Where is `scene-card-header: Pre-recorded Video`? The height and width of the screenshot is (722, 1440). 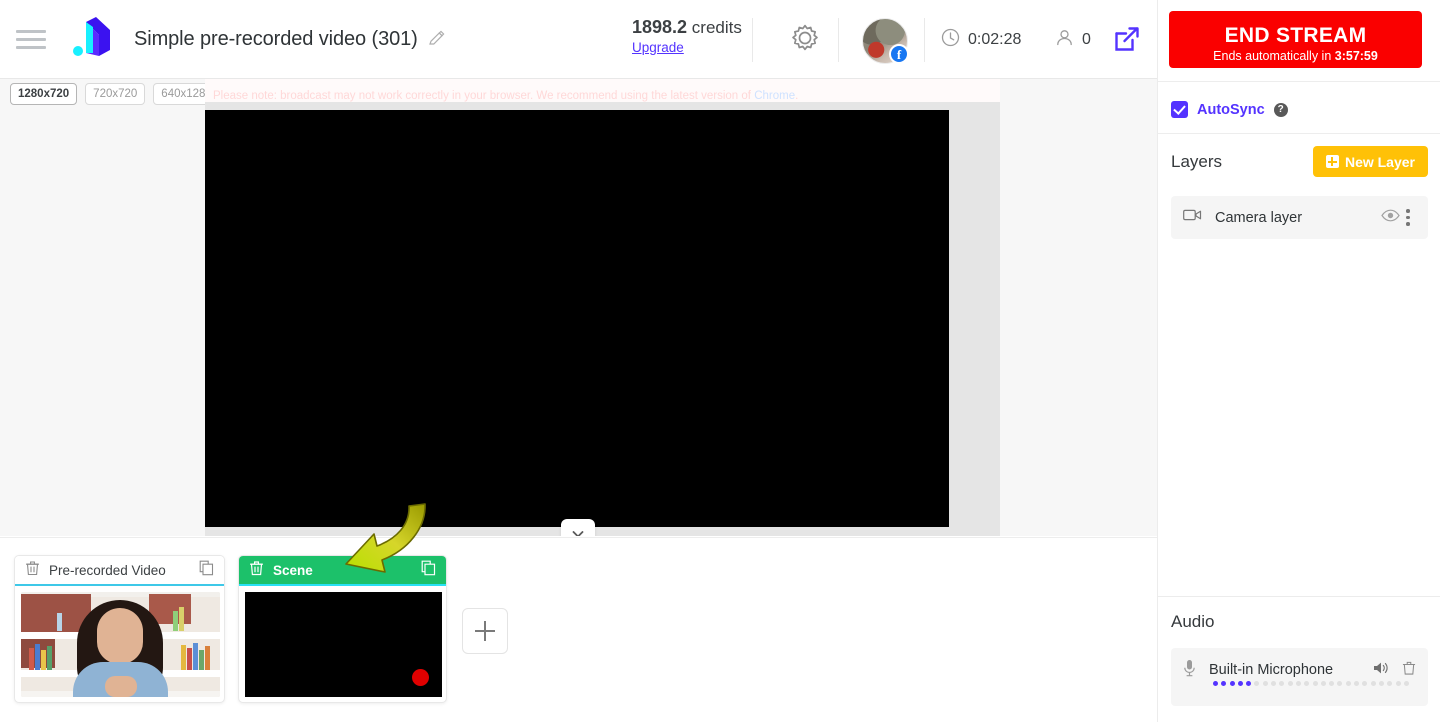
scene-card-header: Pre-recorded Video is located at coordinates (119, 571).